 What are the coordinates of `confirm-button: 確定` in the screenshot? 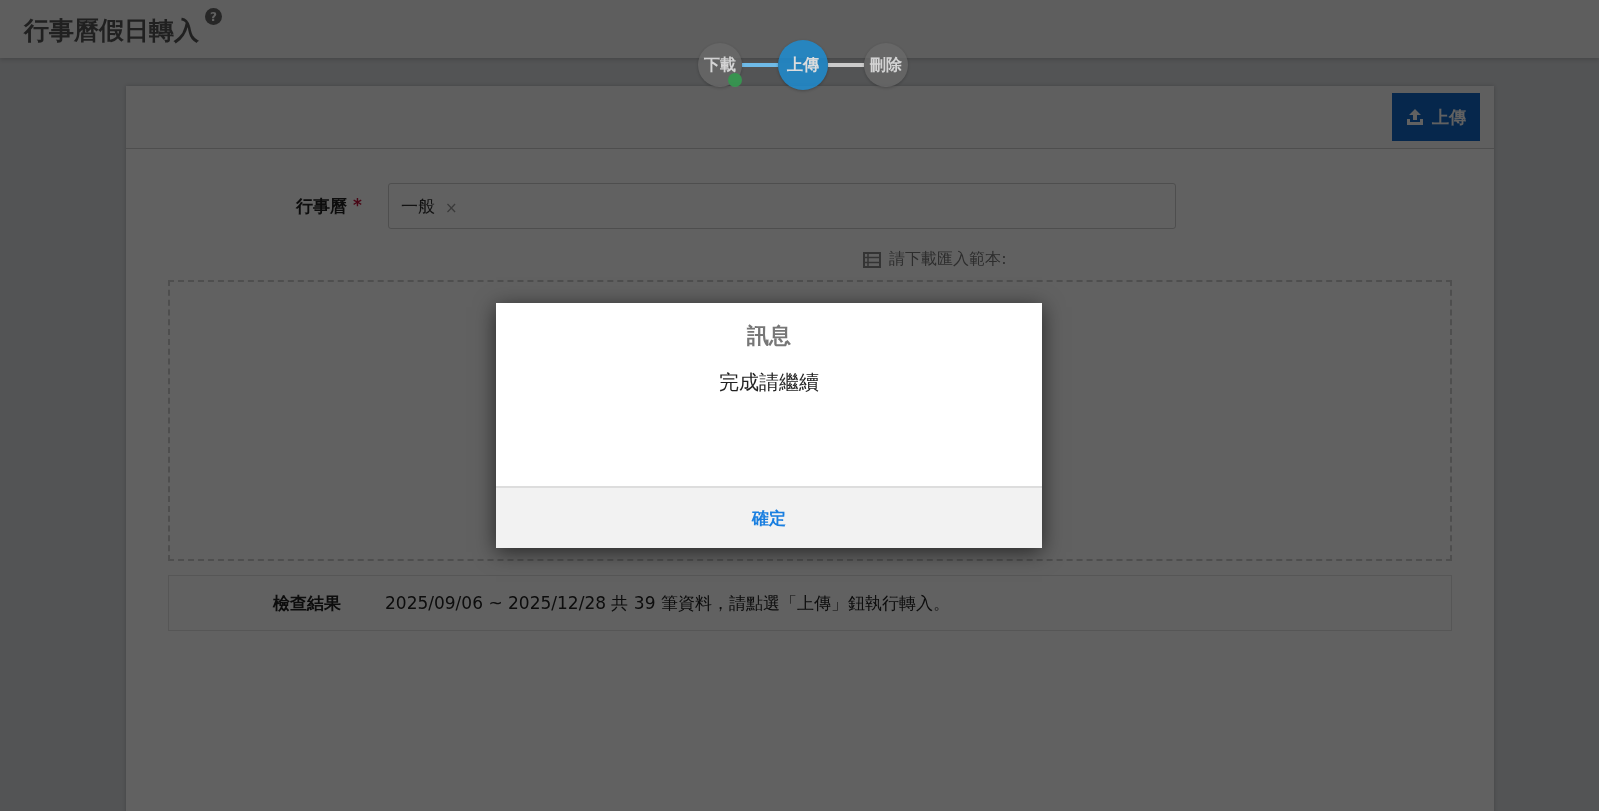 It's located at (769, 517).